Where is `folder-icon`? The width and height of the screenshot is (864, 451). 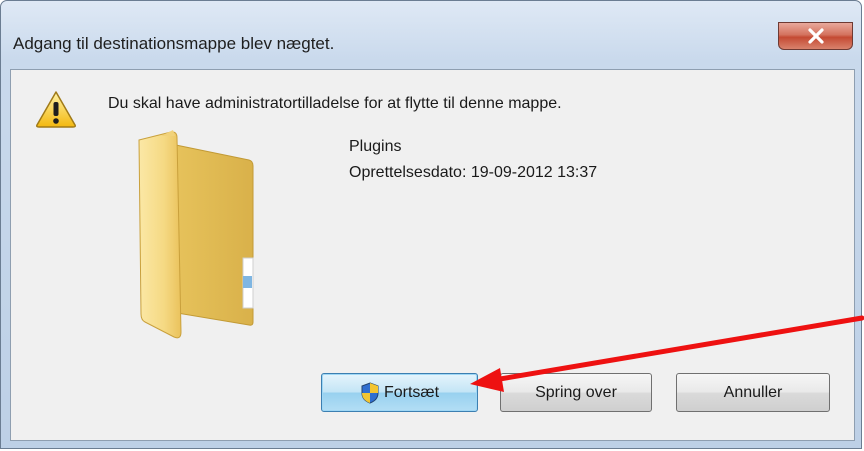 folder-icon is located at coordinates (196, 234).